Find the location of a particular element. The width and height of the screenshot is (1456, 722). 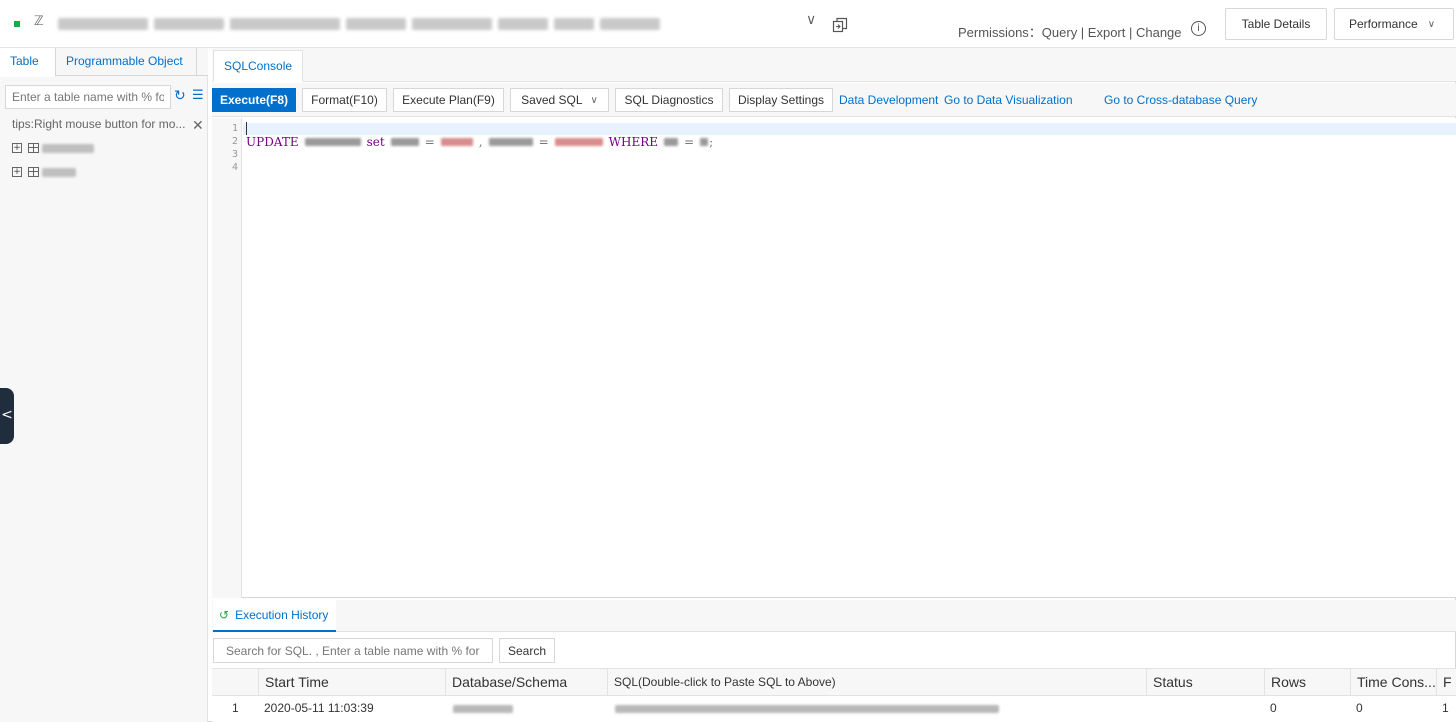

cell-time: 0 is located at coordinates (1359, 708).